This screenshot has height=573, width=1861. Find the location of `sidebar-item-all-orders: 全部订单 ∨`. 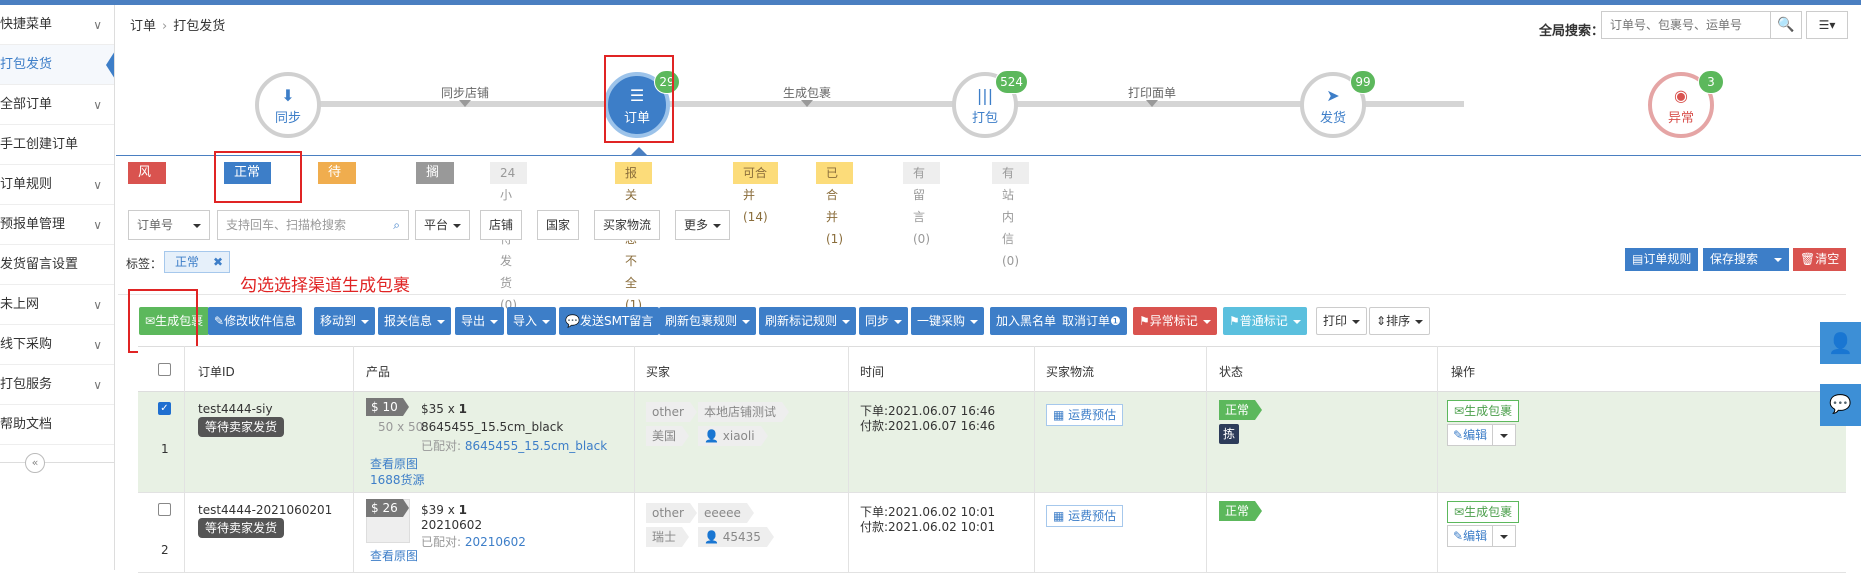

sidebar-item-all-orders: 全部订单 ∨ is located at coordinates (57, 105).